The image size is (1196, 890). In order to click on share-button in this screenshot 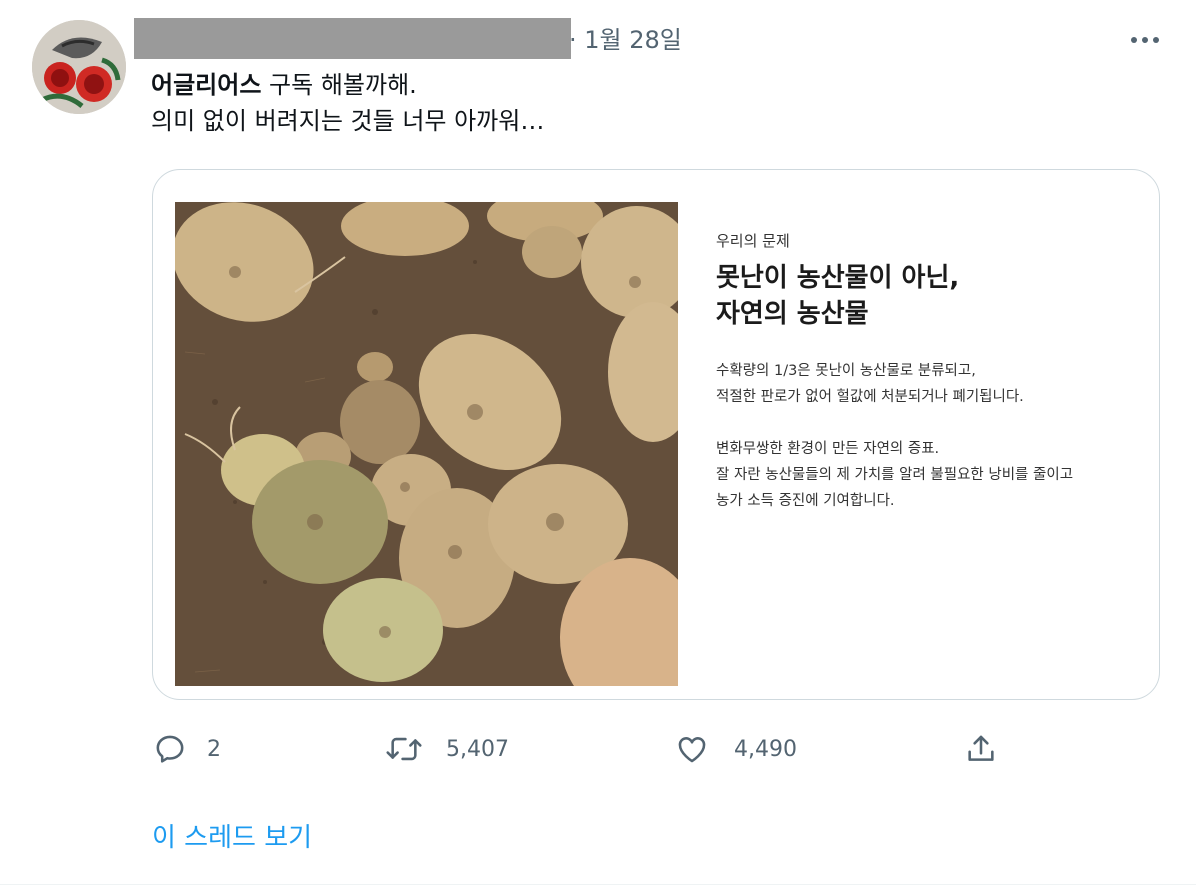, I will do `click(981, 749)`.